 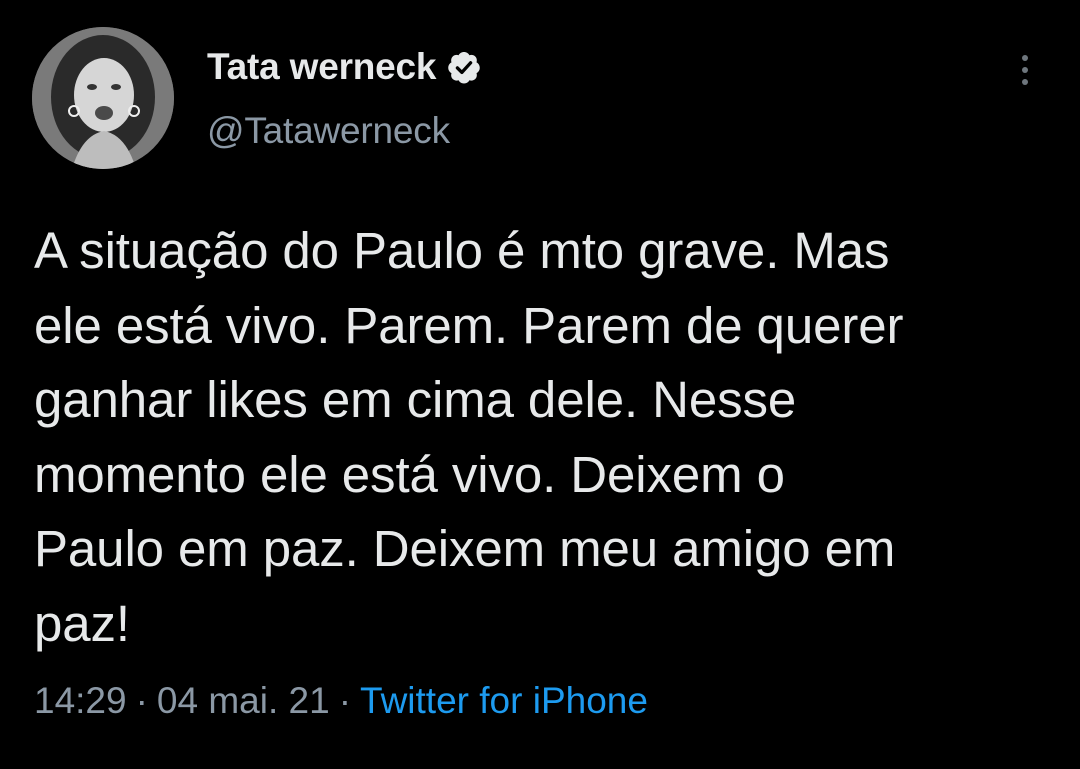 I want to click on more-vertical-icon, so click(x=1025, y=70).